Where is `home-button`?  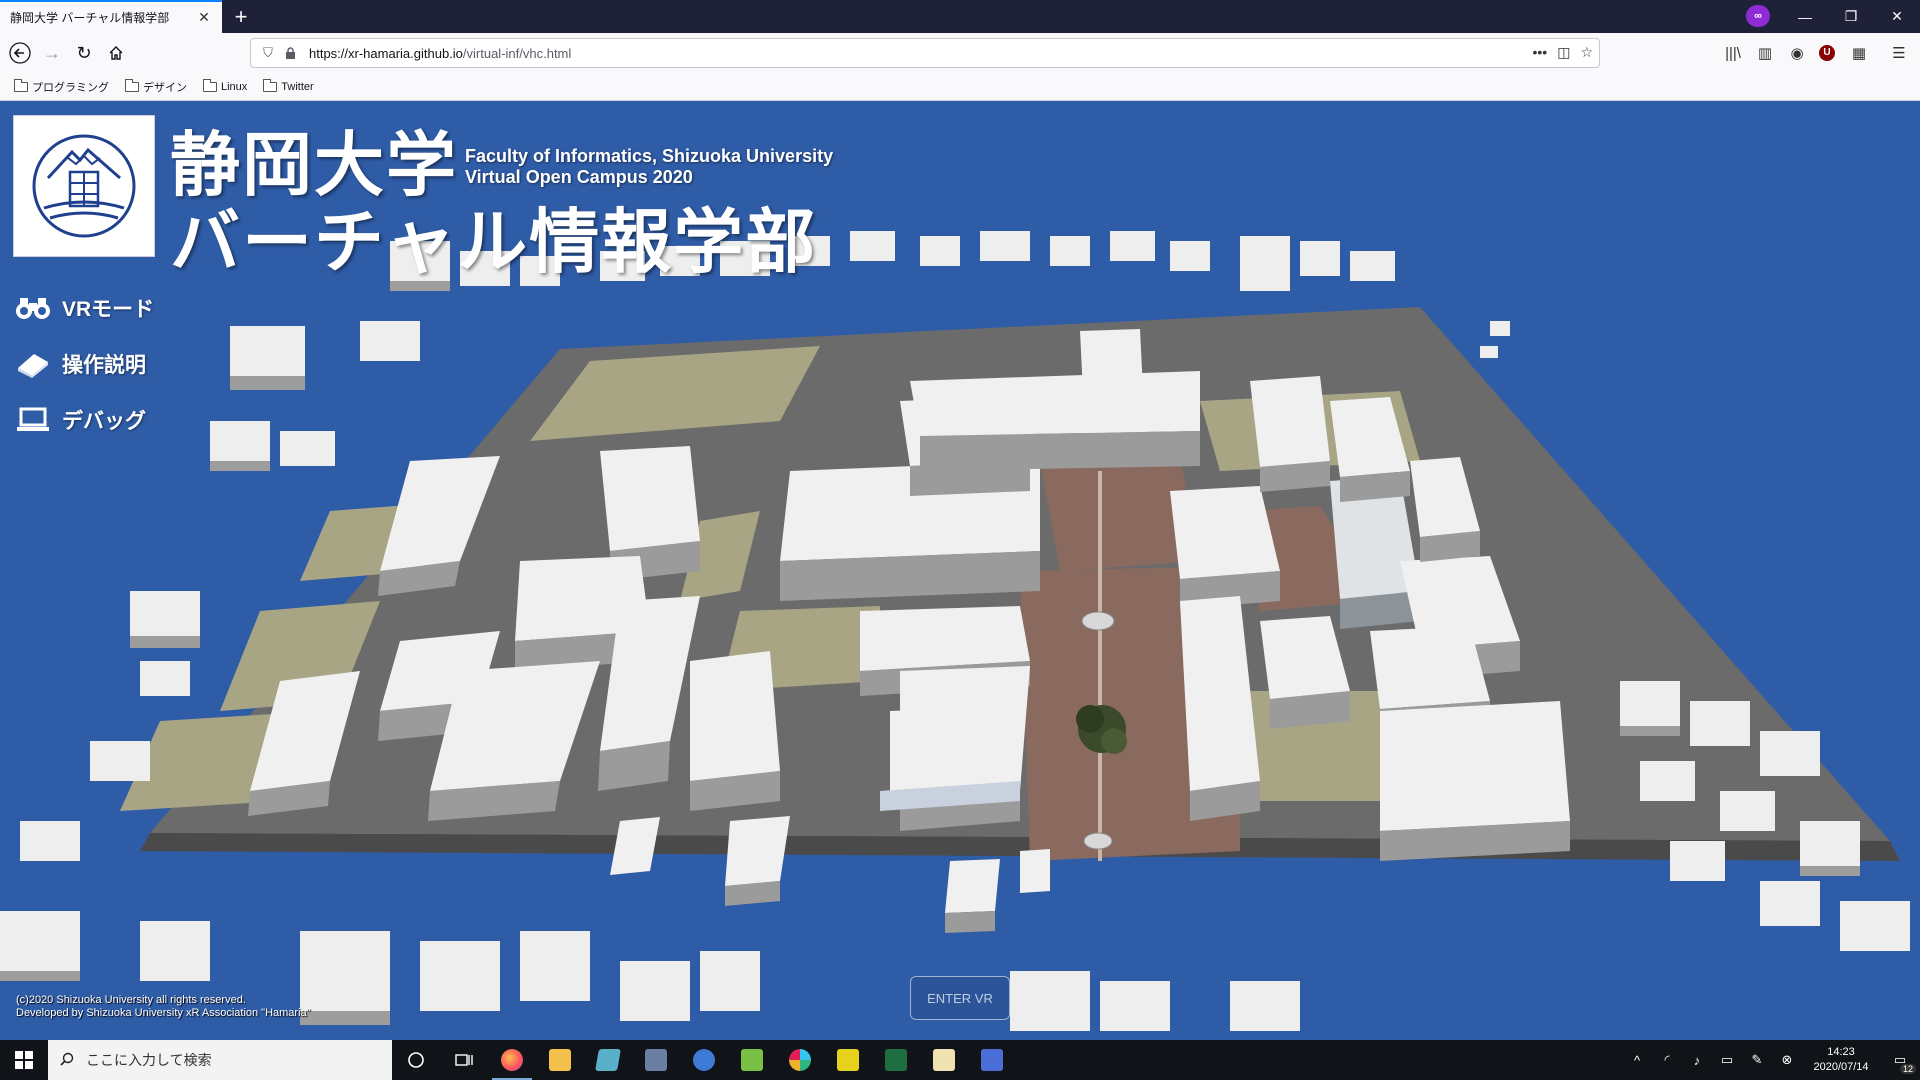 home-button is located at coordinates (116, 53).